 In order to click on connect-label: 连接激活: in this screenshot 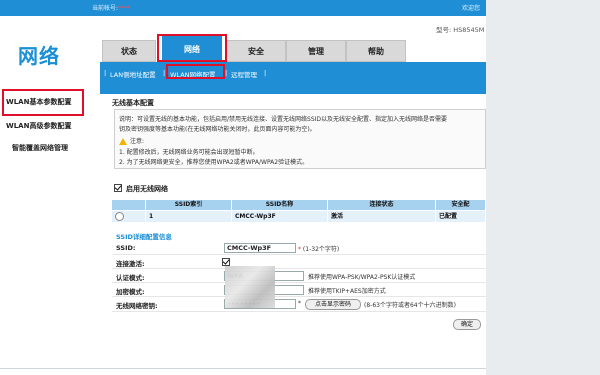, I will do `click(130, 264)`.